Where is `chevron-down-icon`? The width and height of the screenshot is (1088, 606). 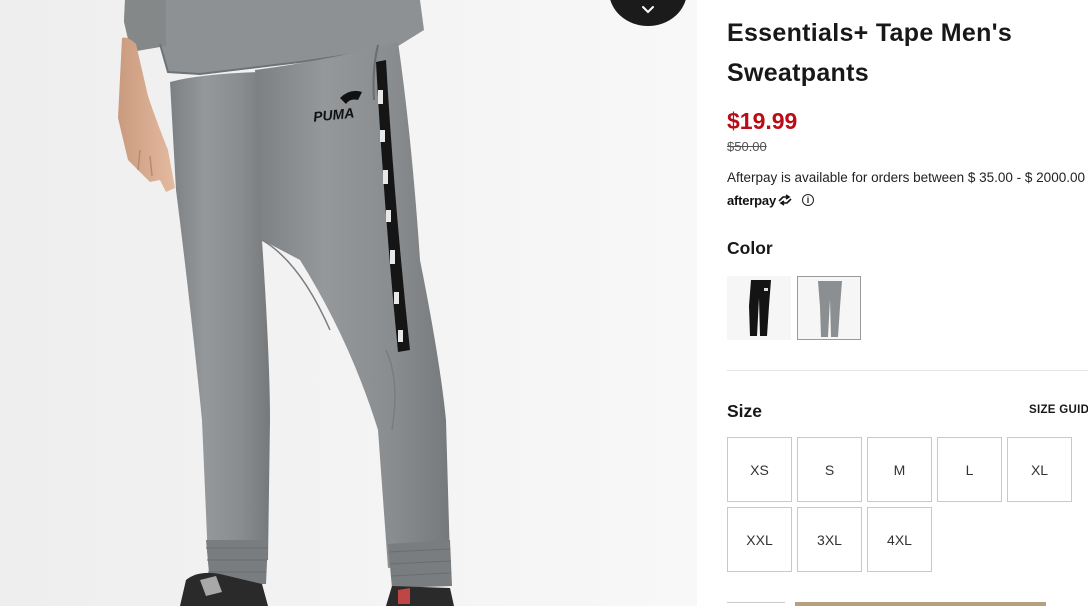 chevron-down-icon is located at coordinates (648, 10).